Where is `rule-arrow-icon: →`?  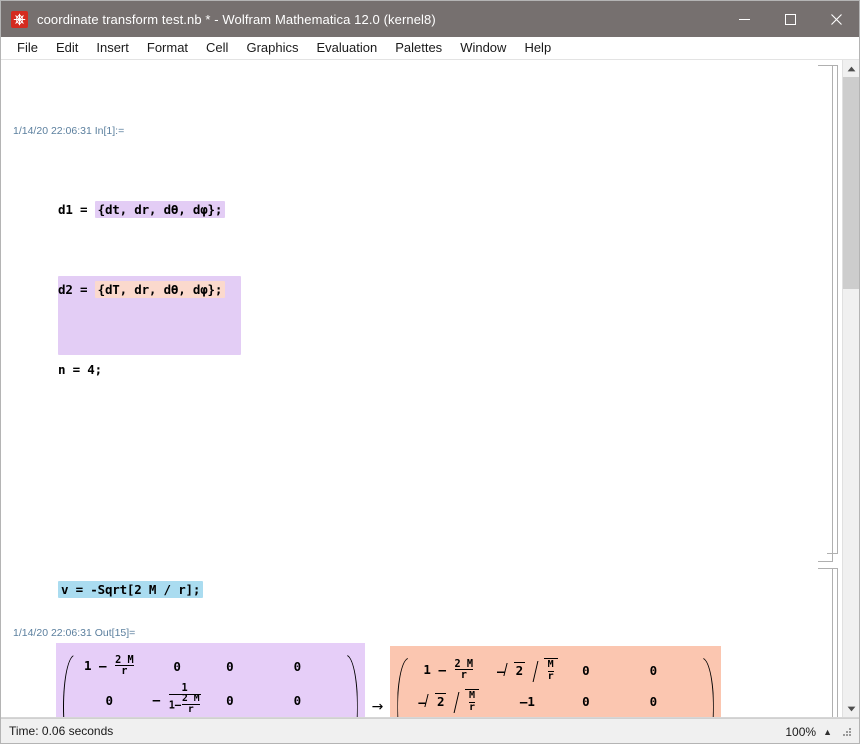
rule-arrow-icon: → is located at coordinates (377, 706).